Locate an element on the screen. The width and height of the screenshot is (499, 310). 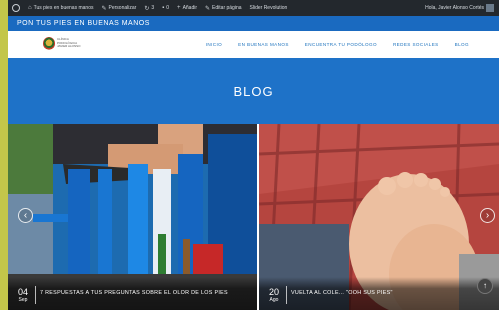
post-month: Ago is located at coordinates (274, 300).